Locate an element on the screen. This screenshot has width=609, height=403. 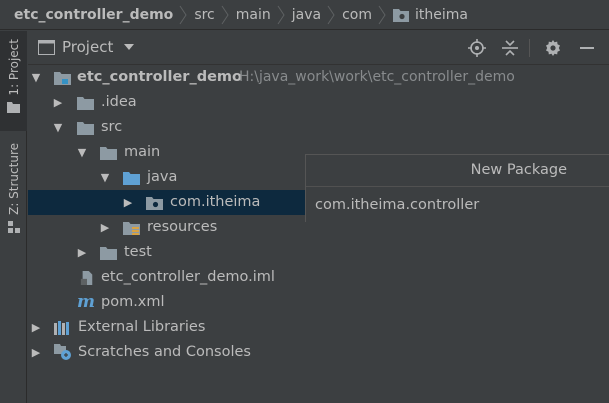
tree-row-external-libraries: ▶ External Libraries is located at coordinates (318, 327).